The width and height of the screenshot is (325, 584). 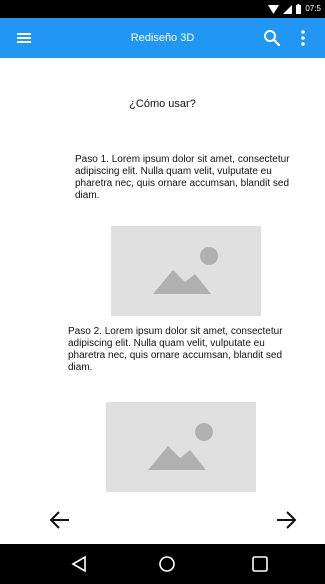 What do you see at coordinates (162, 9) in the screenshot?
I see `status-bar: 07:5` at bounding box center [162, 9].